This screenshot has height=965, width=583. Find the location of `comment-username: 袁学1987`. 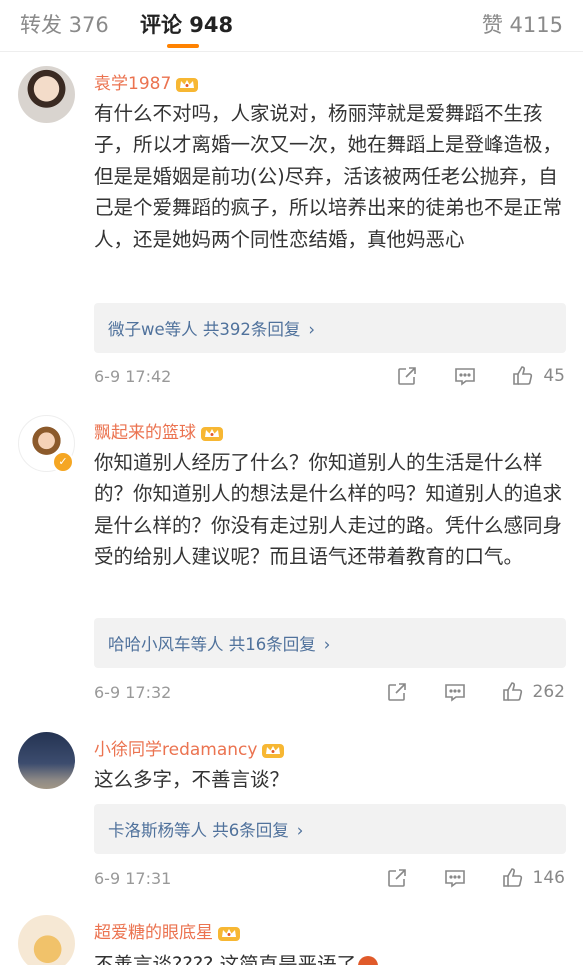

comment-username: 袁学1987 is located at coordinates (146, 81).